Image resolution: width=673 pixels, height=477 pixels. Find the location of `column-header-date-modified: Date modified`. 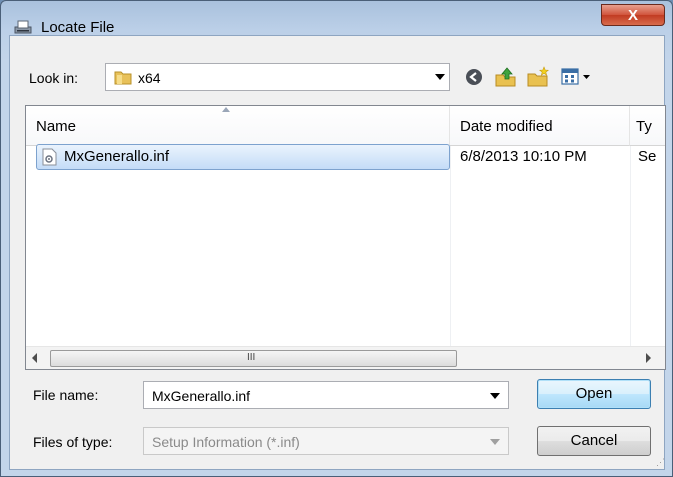

column-header-date-modified: Date modified is located at coordinates (540, 126).